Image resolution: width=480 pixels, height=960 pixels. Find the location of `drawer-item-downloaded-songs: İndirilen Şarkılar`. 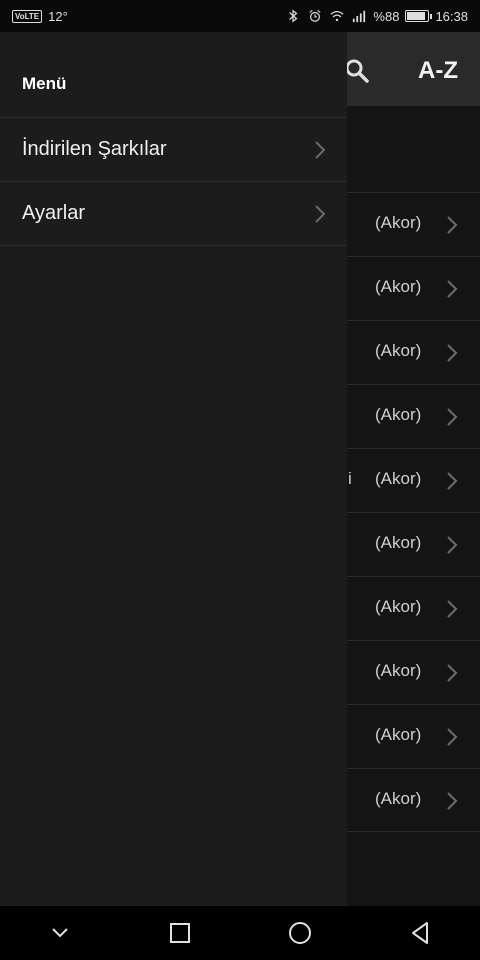

drawer-item-downloaded-songs: İndirilen Şarkılar is located at coordinates (173, 150).